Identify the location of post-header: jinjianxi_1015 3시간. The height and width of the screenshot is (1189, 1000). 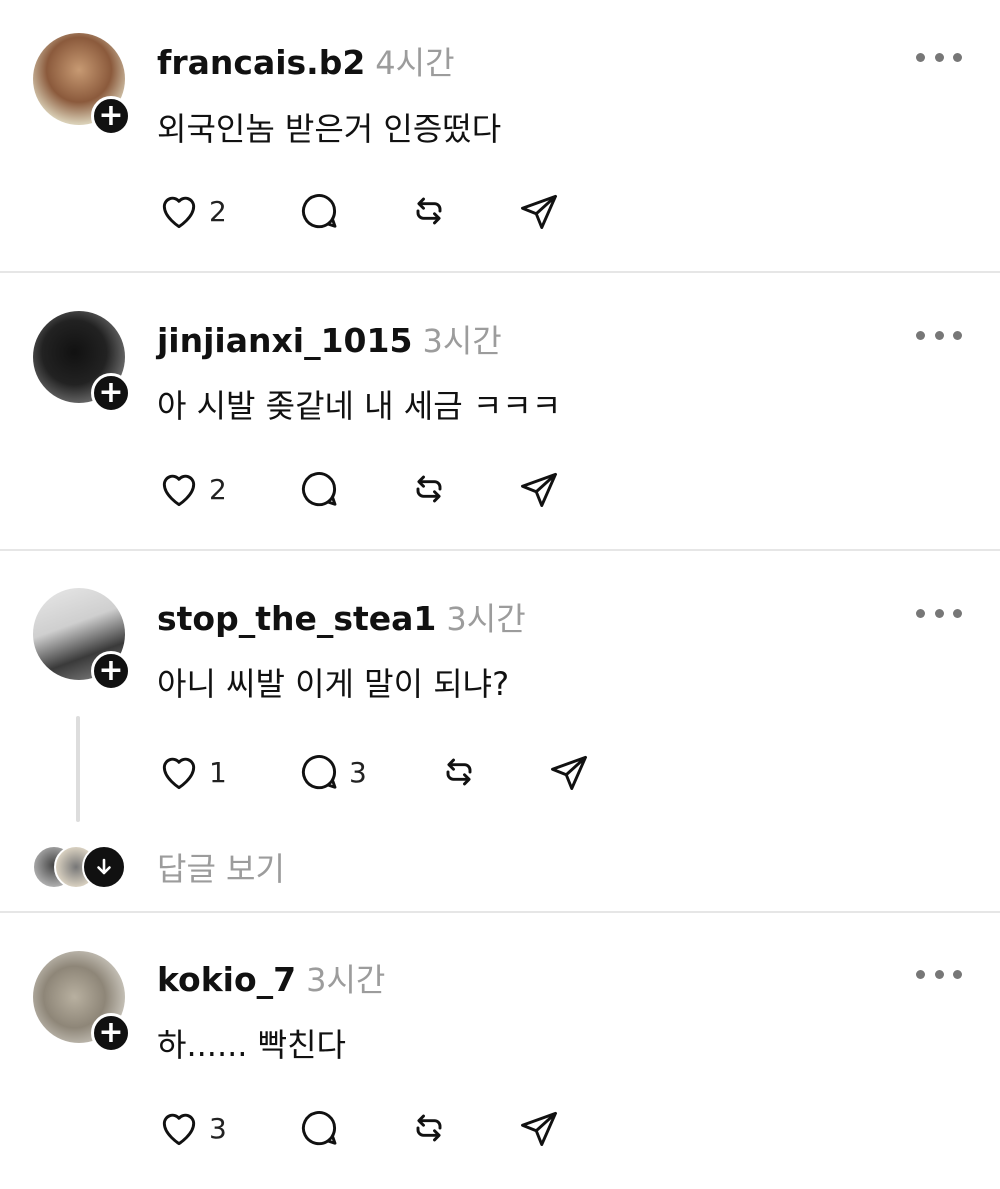
(329, 339).